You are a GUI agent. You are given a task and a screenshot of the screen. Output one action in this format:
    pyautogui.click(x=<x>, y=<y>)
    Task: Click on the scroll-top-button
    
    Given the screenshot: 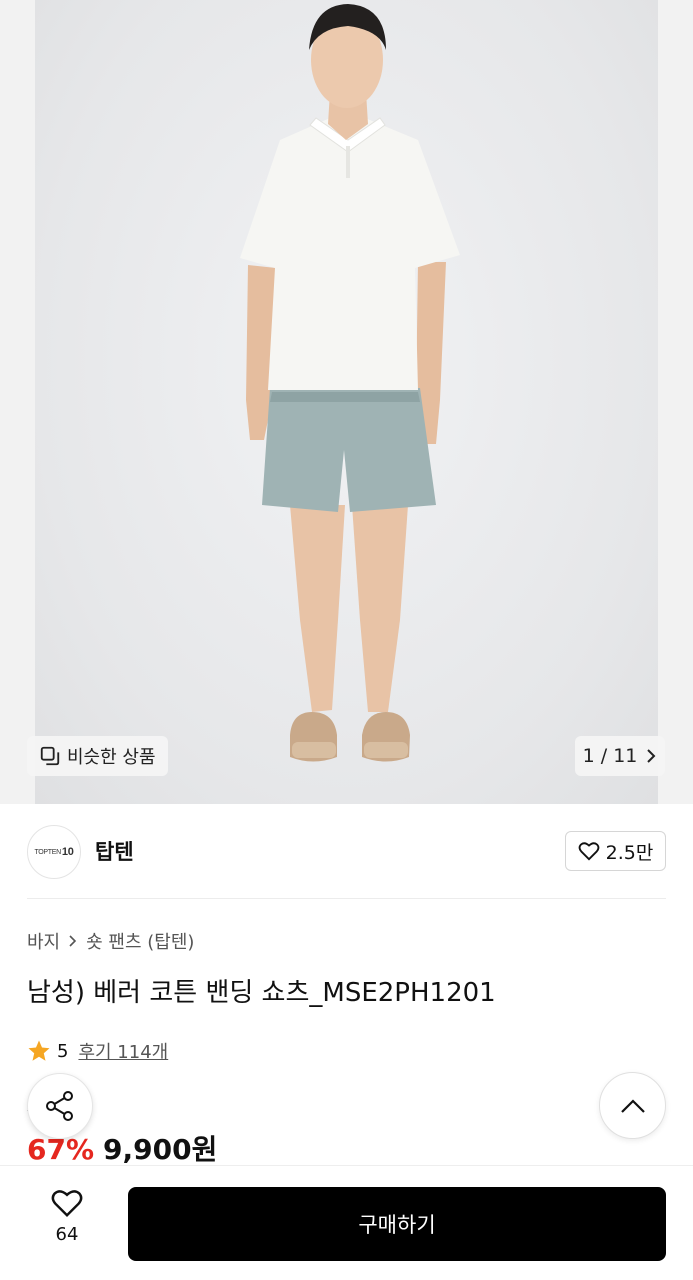 What is the action you would take?
    pyautogui.click(x=632, y=1105)
    